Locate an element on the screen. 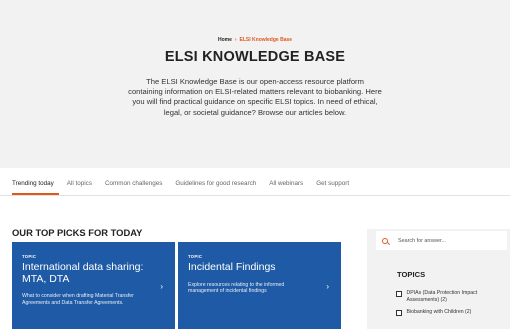 The image size is (510, 329). tab-trending-today: Trending today is located at coordinates (33, 186).